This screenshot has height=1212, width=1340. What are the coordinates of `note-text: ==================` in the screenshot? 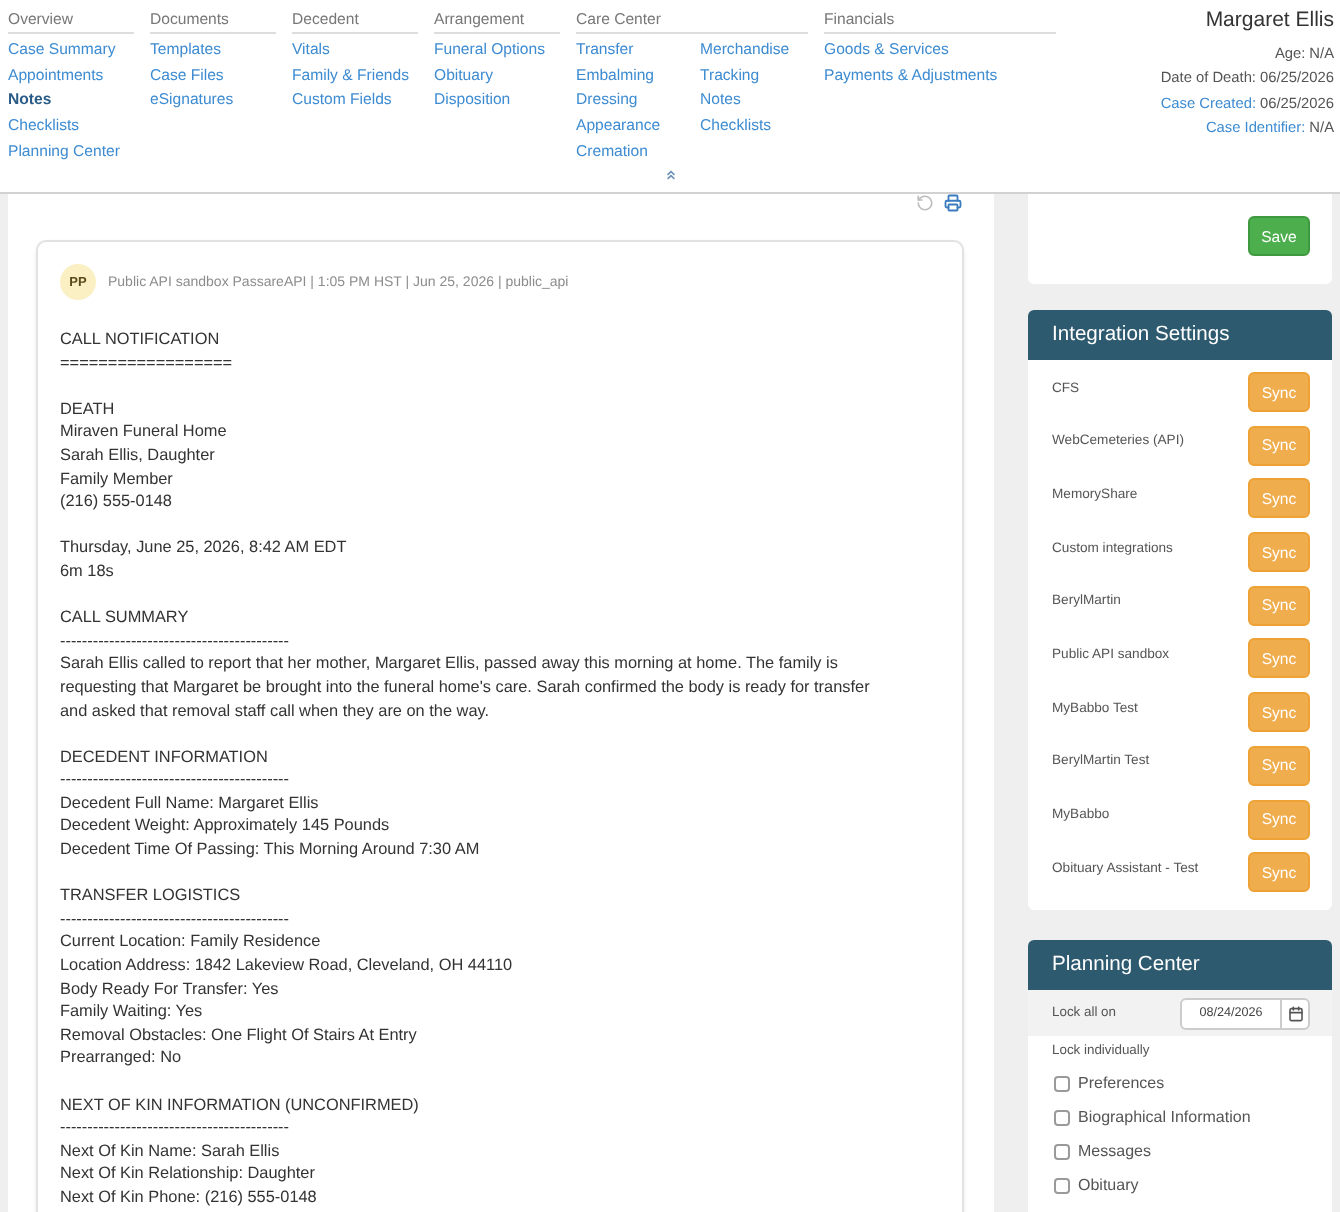 It's located at (146, 363).